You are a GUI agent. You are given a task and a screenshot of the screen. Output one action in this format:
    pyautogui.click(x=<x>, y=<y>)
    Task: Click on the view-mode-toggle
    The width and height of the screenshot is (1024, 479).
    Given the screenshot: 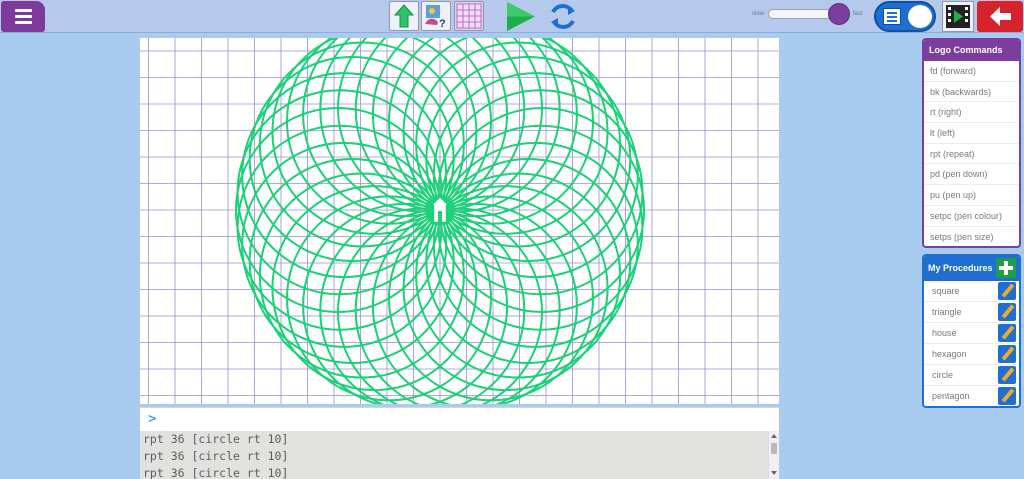 What is the action you would take?
    pyautogui.click(x=905, y=16)
    